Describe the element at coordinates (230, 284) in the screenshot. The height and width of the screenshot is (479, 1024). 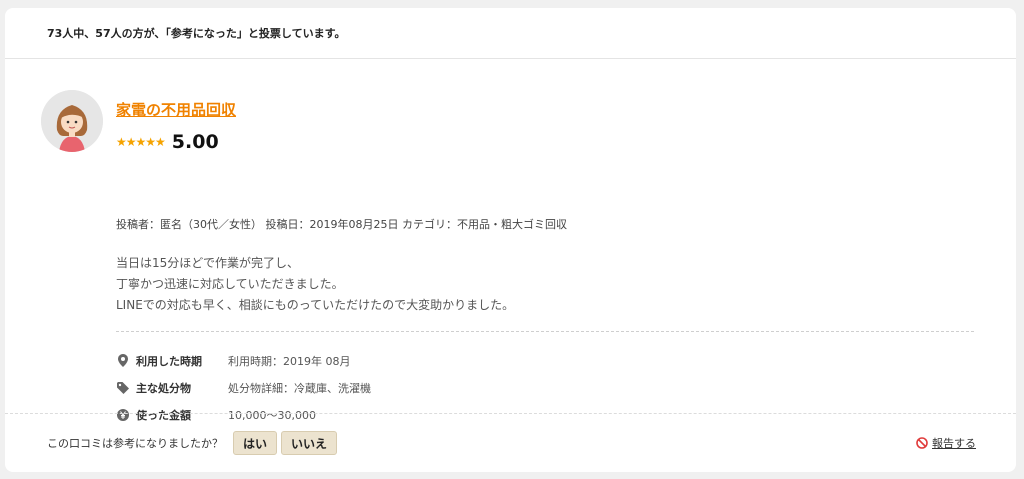
I see `review-text-line: 丁寧かつ迅速に対応していただきました。` at that location.